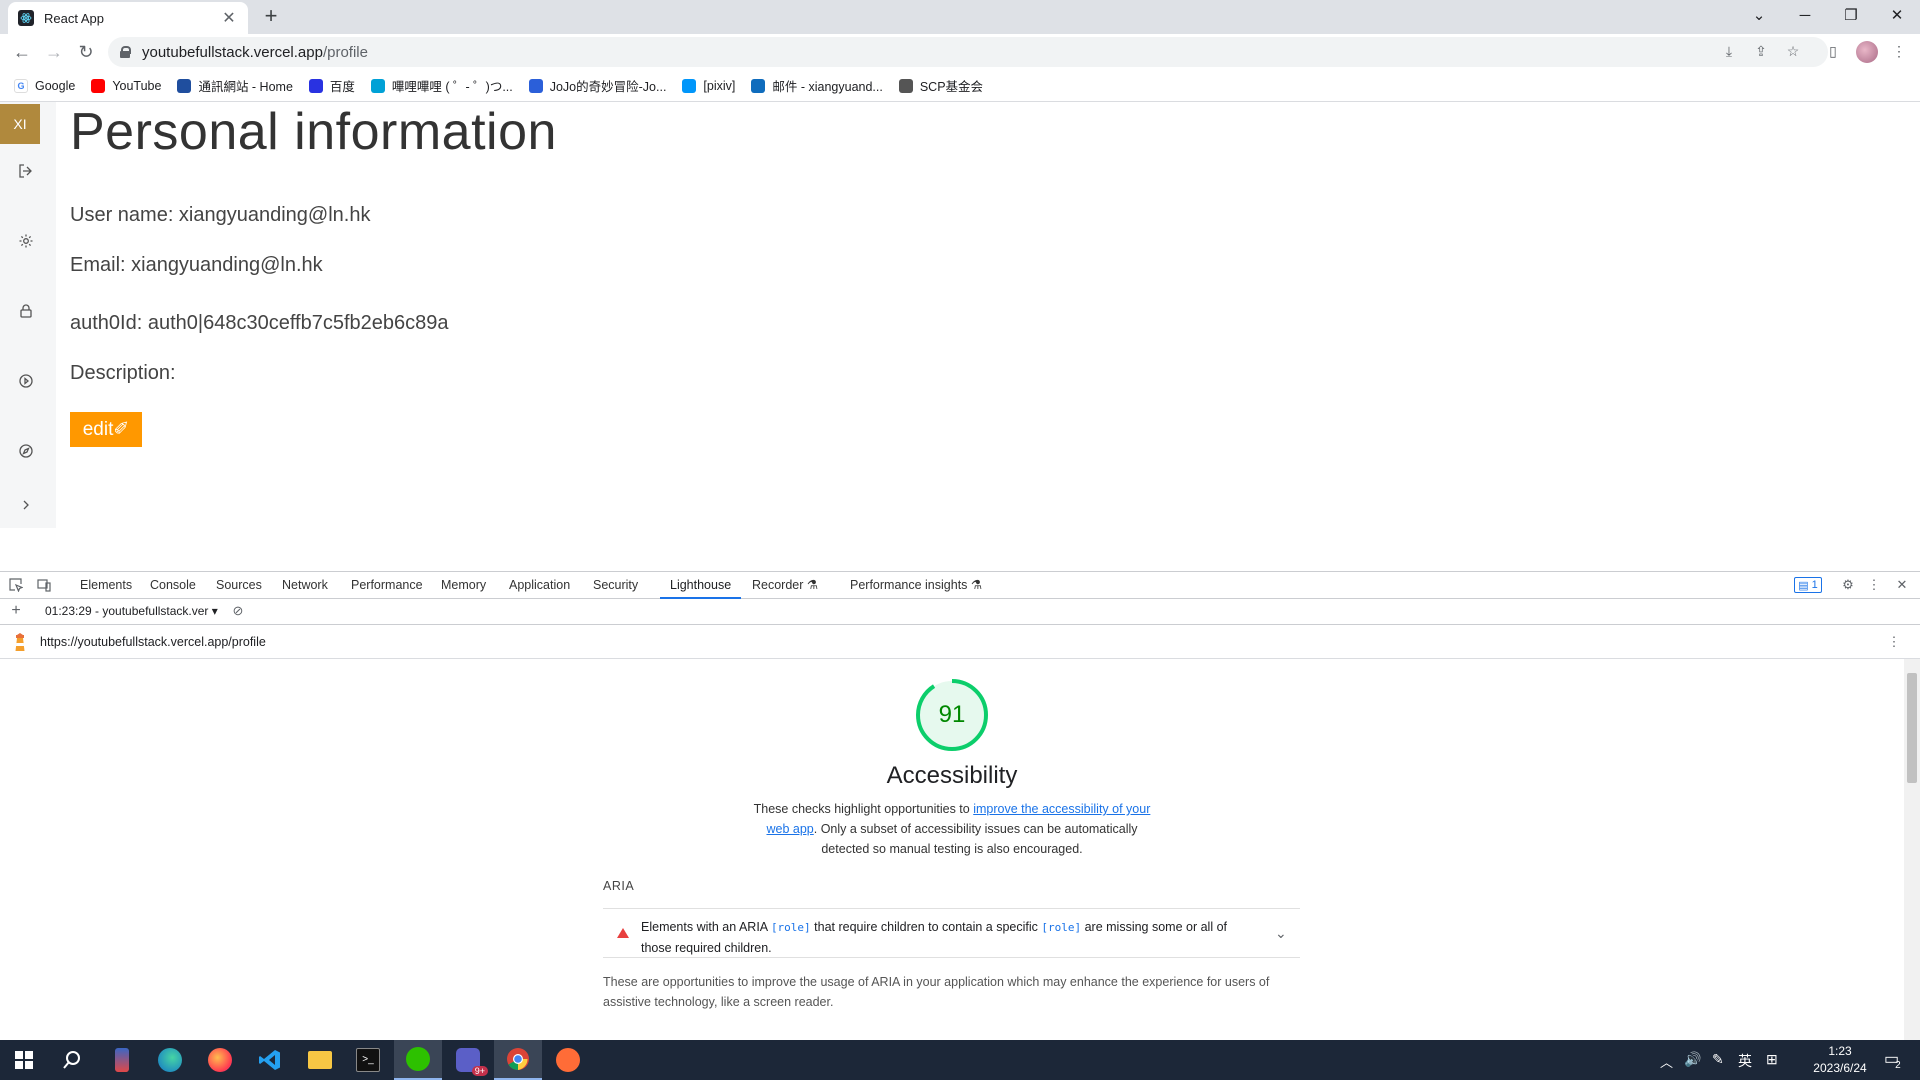 This screenshot has width=1920, height=1080. Describe the element at coordinates (952, 775) in the screenshot. I see `category-title: Accessibility` at that location.